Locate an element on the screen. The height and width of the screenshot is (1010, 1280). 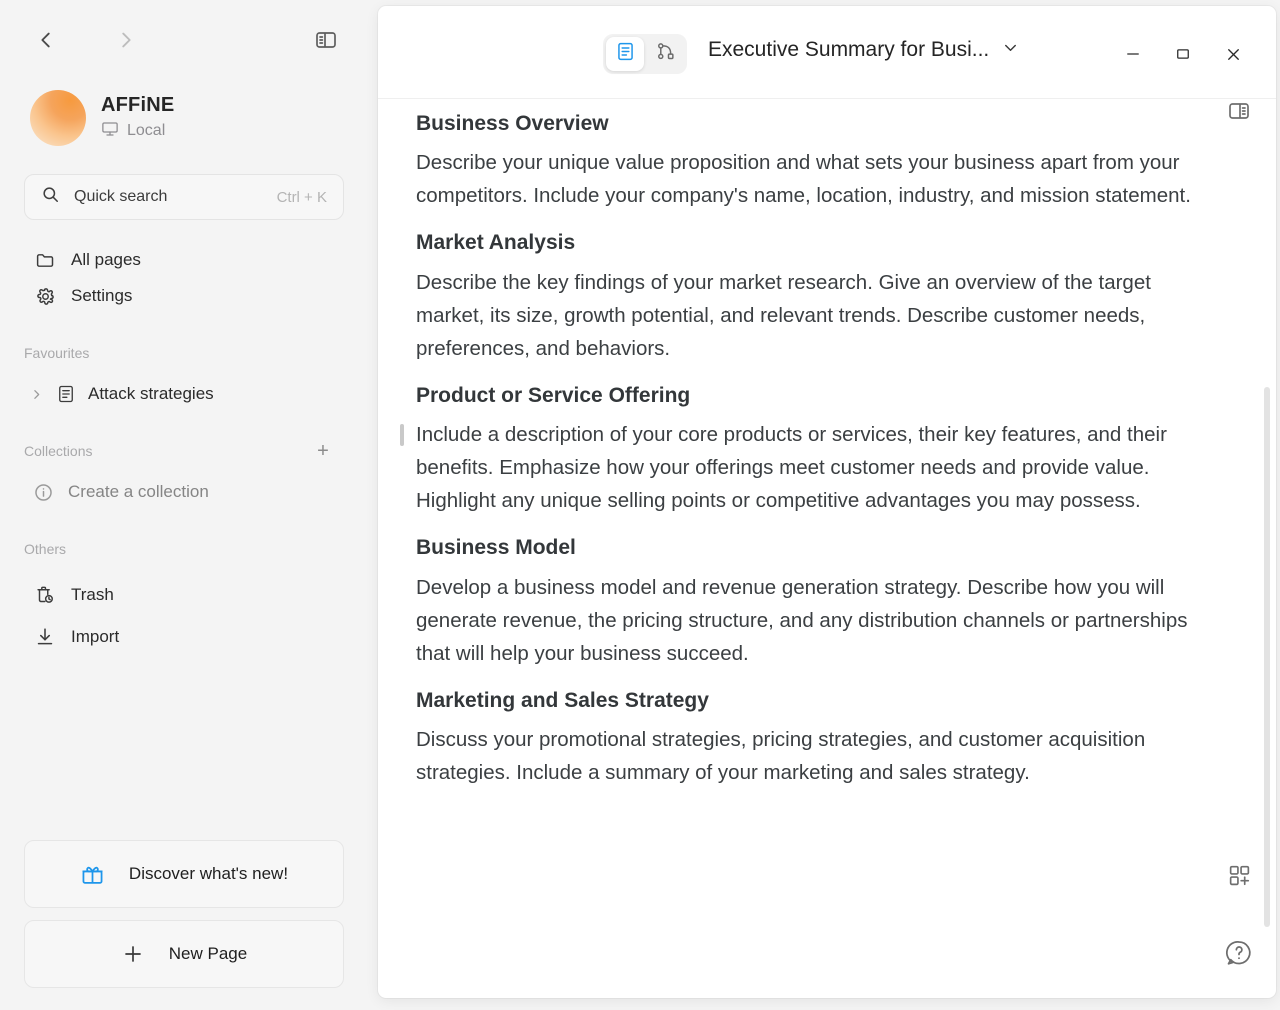
sidebar-item-label: Settings is located at coordinates (102, 295).